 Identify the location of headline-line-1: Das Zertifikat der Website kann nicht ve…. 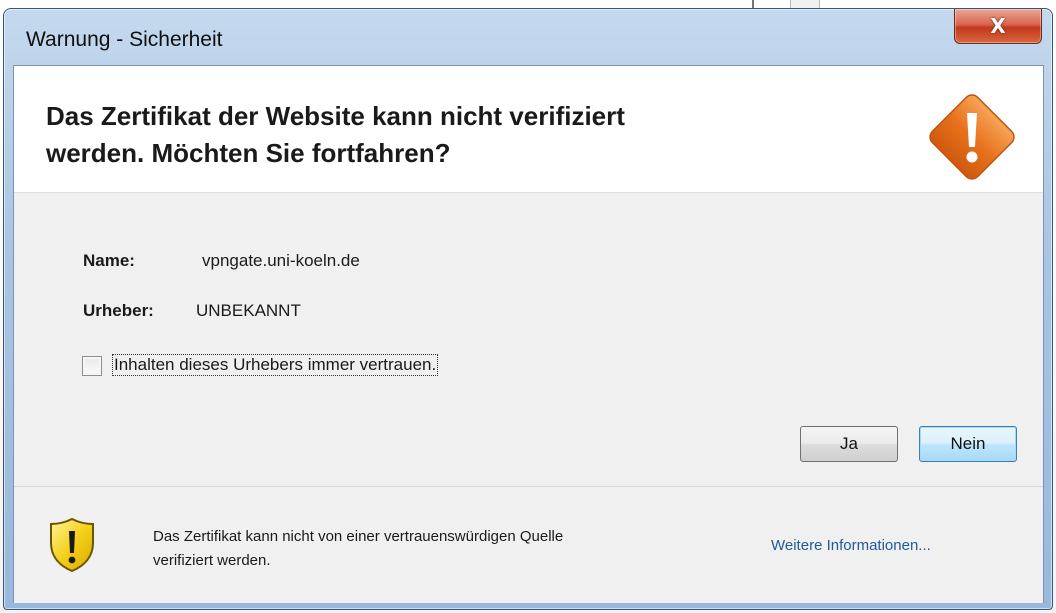
(335, 116).